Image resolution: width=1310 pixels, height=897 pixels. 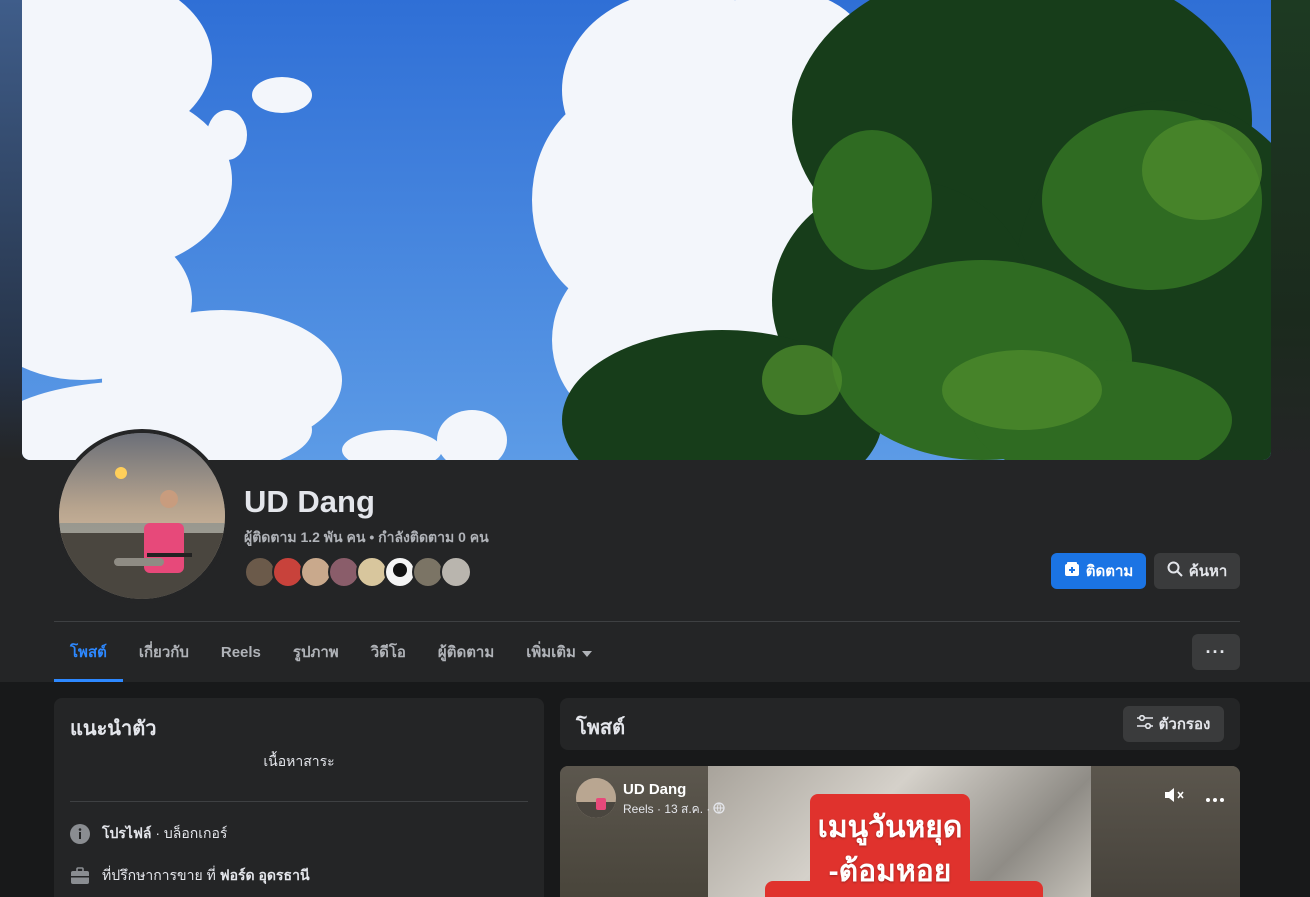 What do you see at coordinates (1072, 571) in the screenshot?
I see `add-follow-icon` at bounding box center [1072, 571].